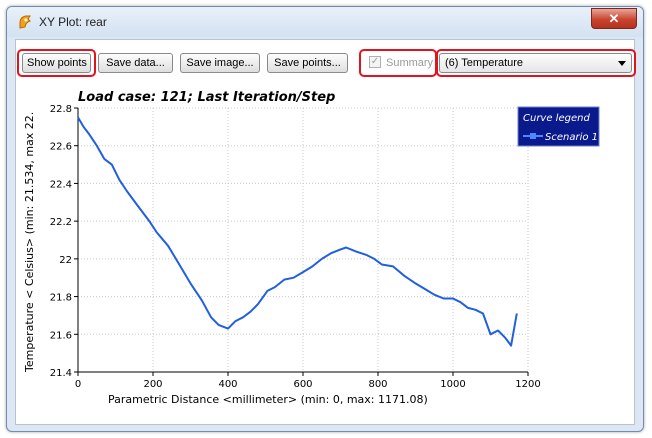  What do you see at coordinates (452, 384) in the screenshot?
I see `x-tick-label: 1000` at bounding box center [452, 384].